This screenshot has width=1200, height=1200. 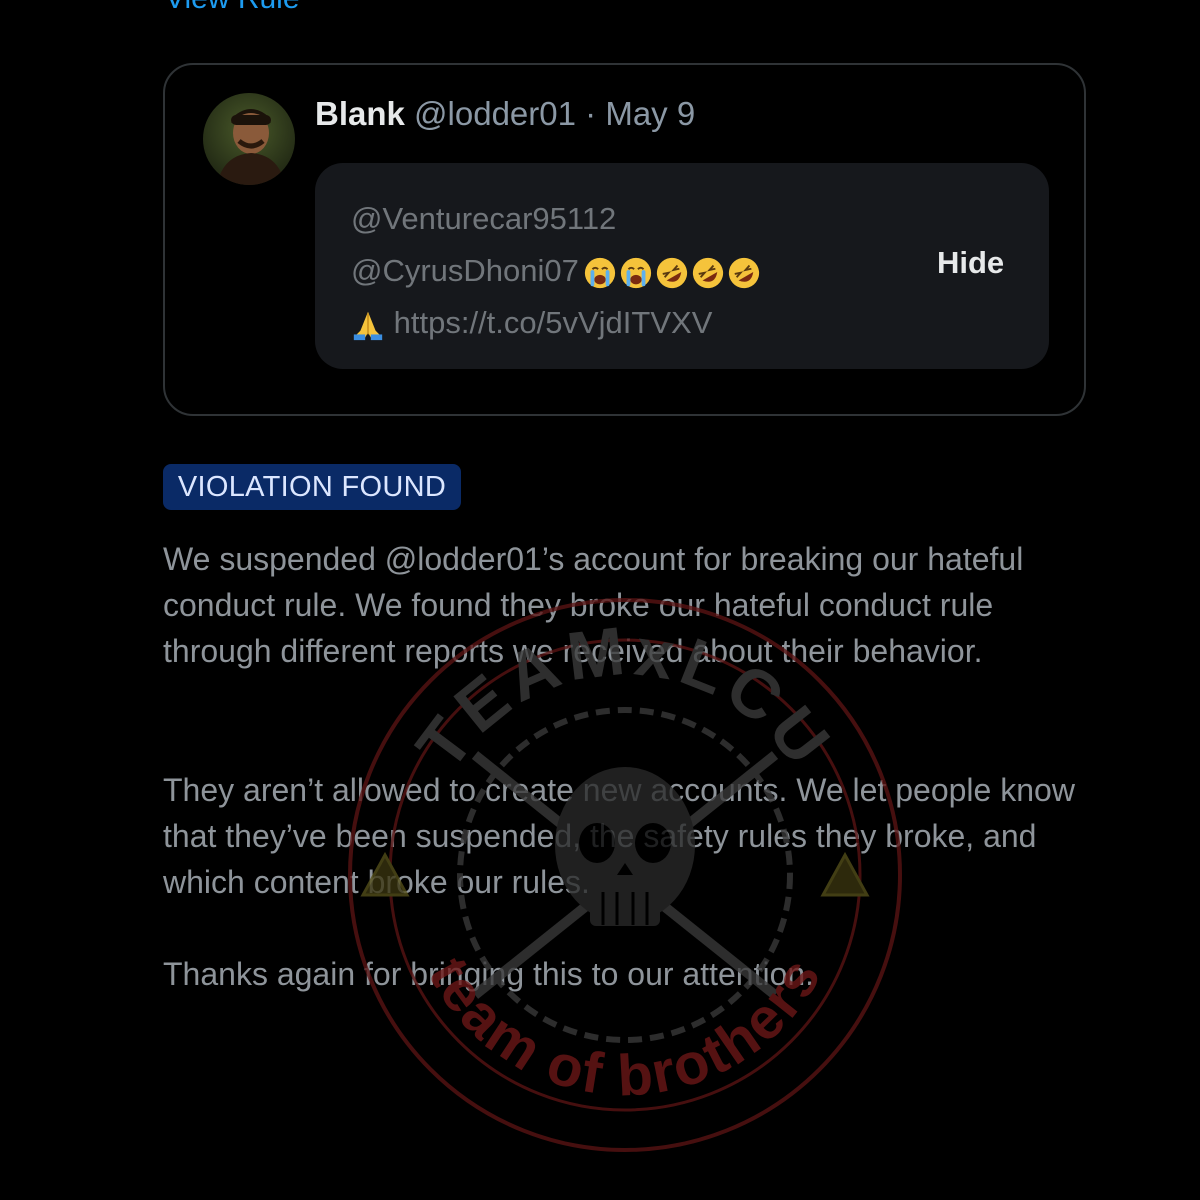 I want to click on emoji-row, so click(x=672, y=273).